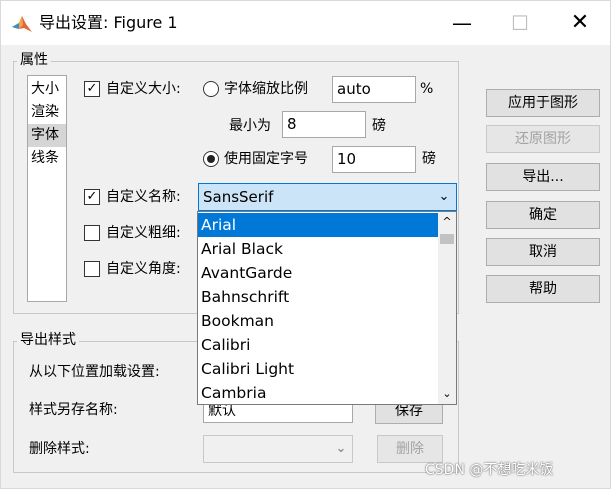 The width and height of the screenshot is (611, 489). What do you see at coordinates (429, 159) in the screenshot?
I see `fixed-size-unit: 磅` at bounding box center [429, 159].